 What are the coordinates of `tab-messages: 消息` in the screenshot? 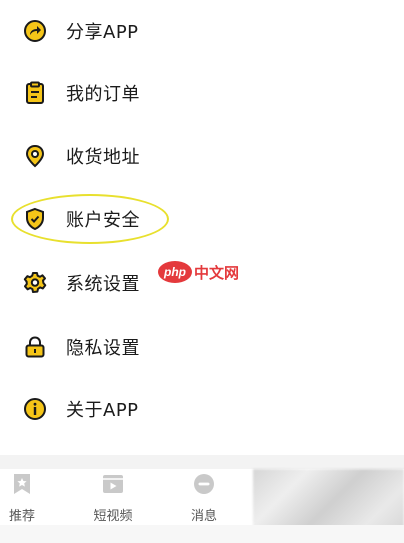 It's located at (204, 497).